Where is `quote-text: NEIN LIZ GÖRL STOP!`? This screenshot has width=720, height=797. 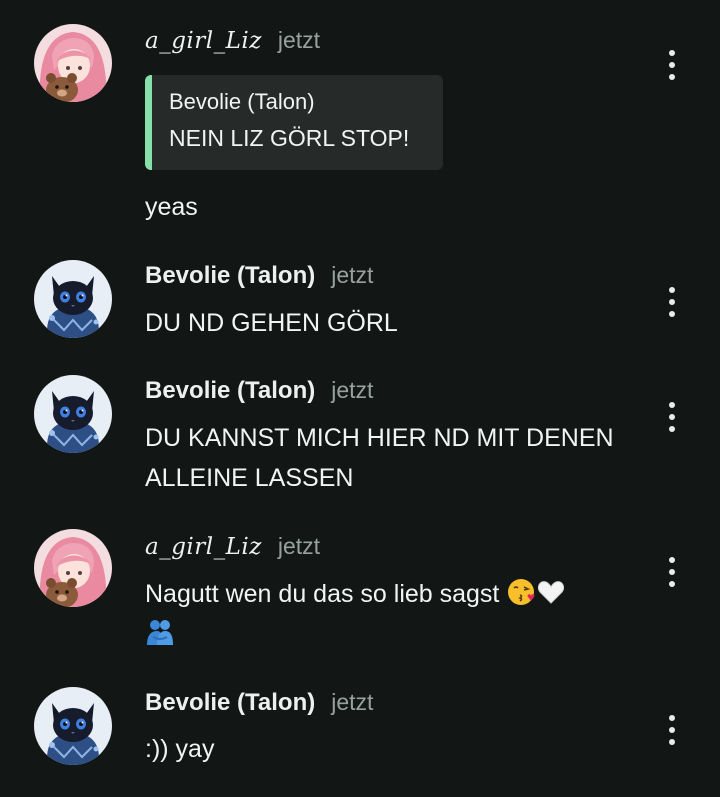
quote-text: NEIN LIZ GÖRL STOP! is located at coordinates (289, 138).